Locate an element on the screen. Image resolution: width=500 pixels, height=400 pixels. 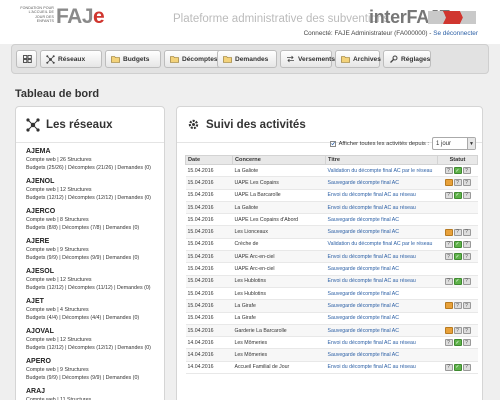
network-name: ARAJ is located at coordinates (95, 392).